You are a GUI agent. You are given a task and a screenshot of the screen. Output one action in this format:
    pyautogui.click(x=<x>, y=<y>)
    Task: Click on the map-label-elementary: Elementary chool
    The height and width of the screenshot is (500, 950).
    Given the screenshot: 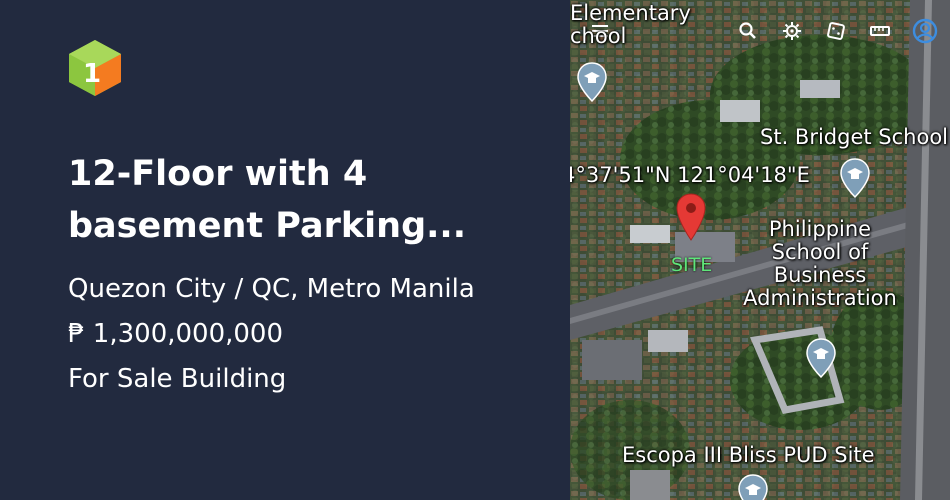 What is the action you would take?
    pyautogui.click(x=630, y=25)
    